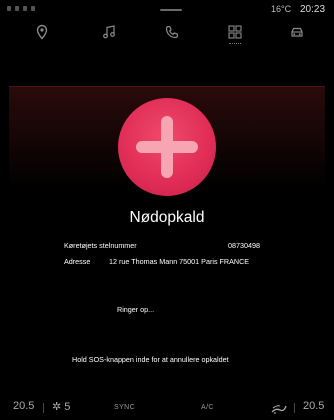 This screenshot has height=420, width=334. What do you see at coordinates (171, 10) in the screenshot?
I see `pull-down-handle` at bounding box center [171, 10].